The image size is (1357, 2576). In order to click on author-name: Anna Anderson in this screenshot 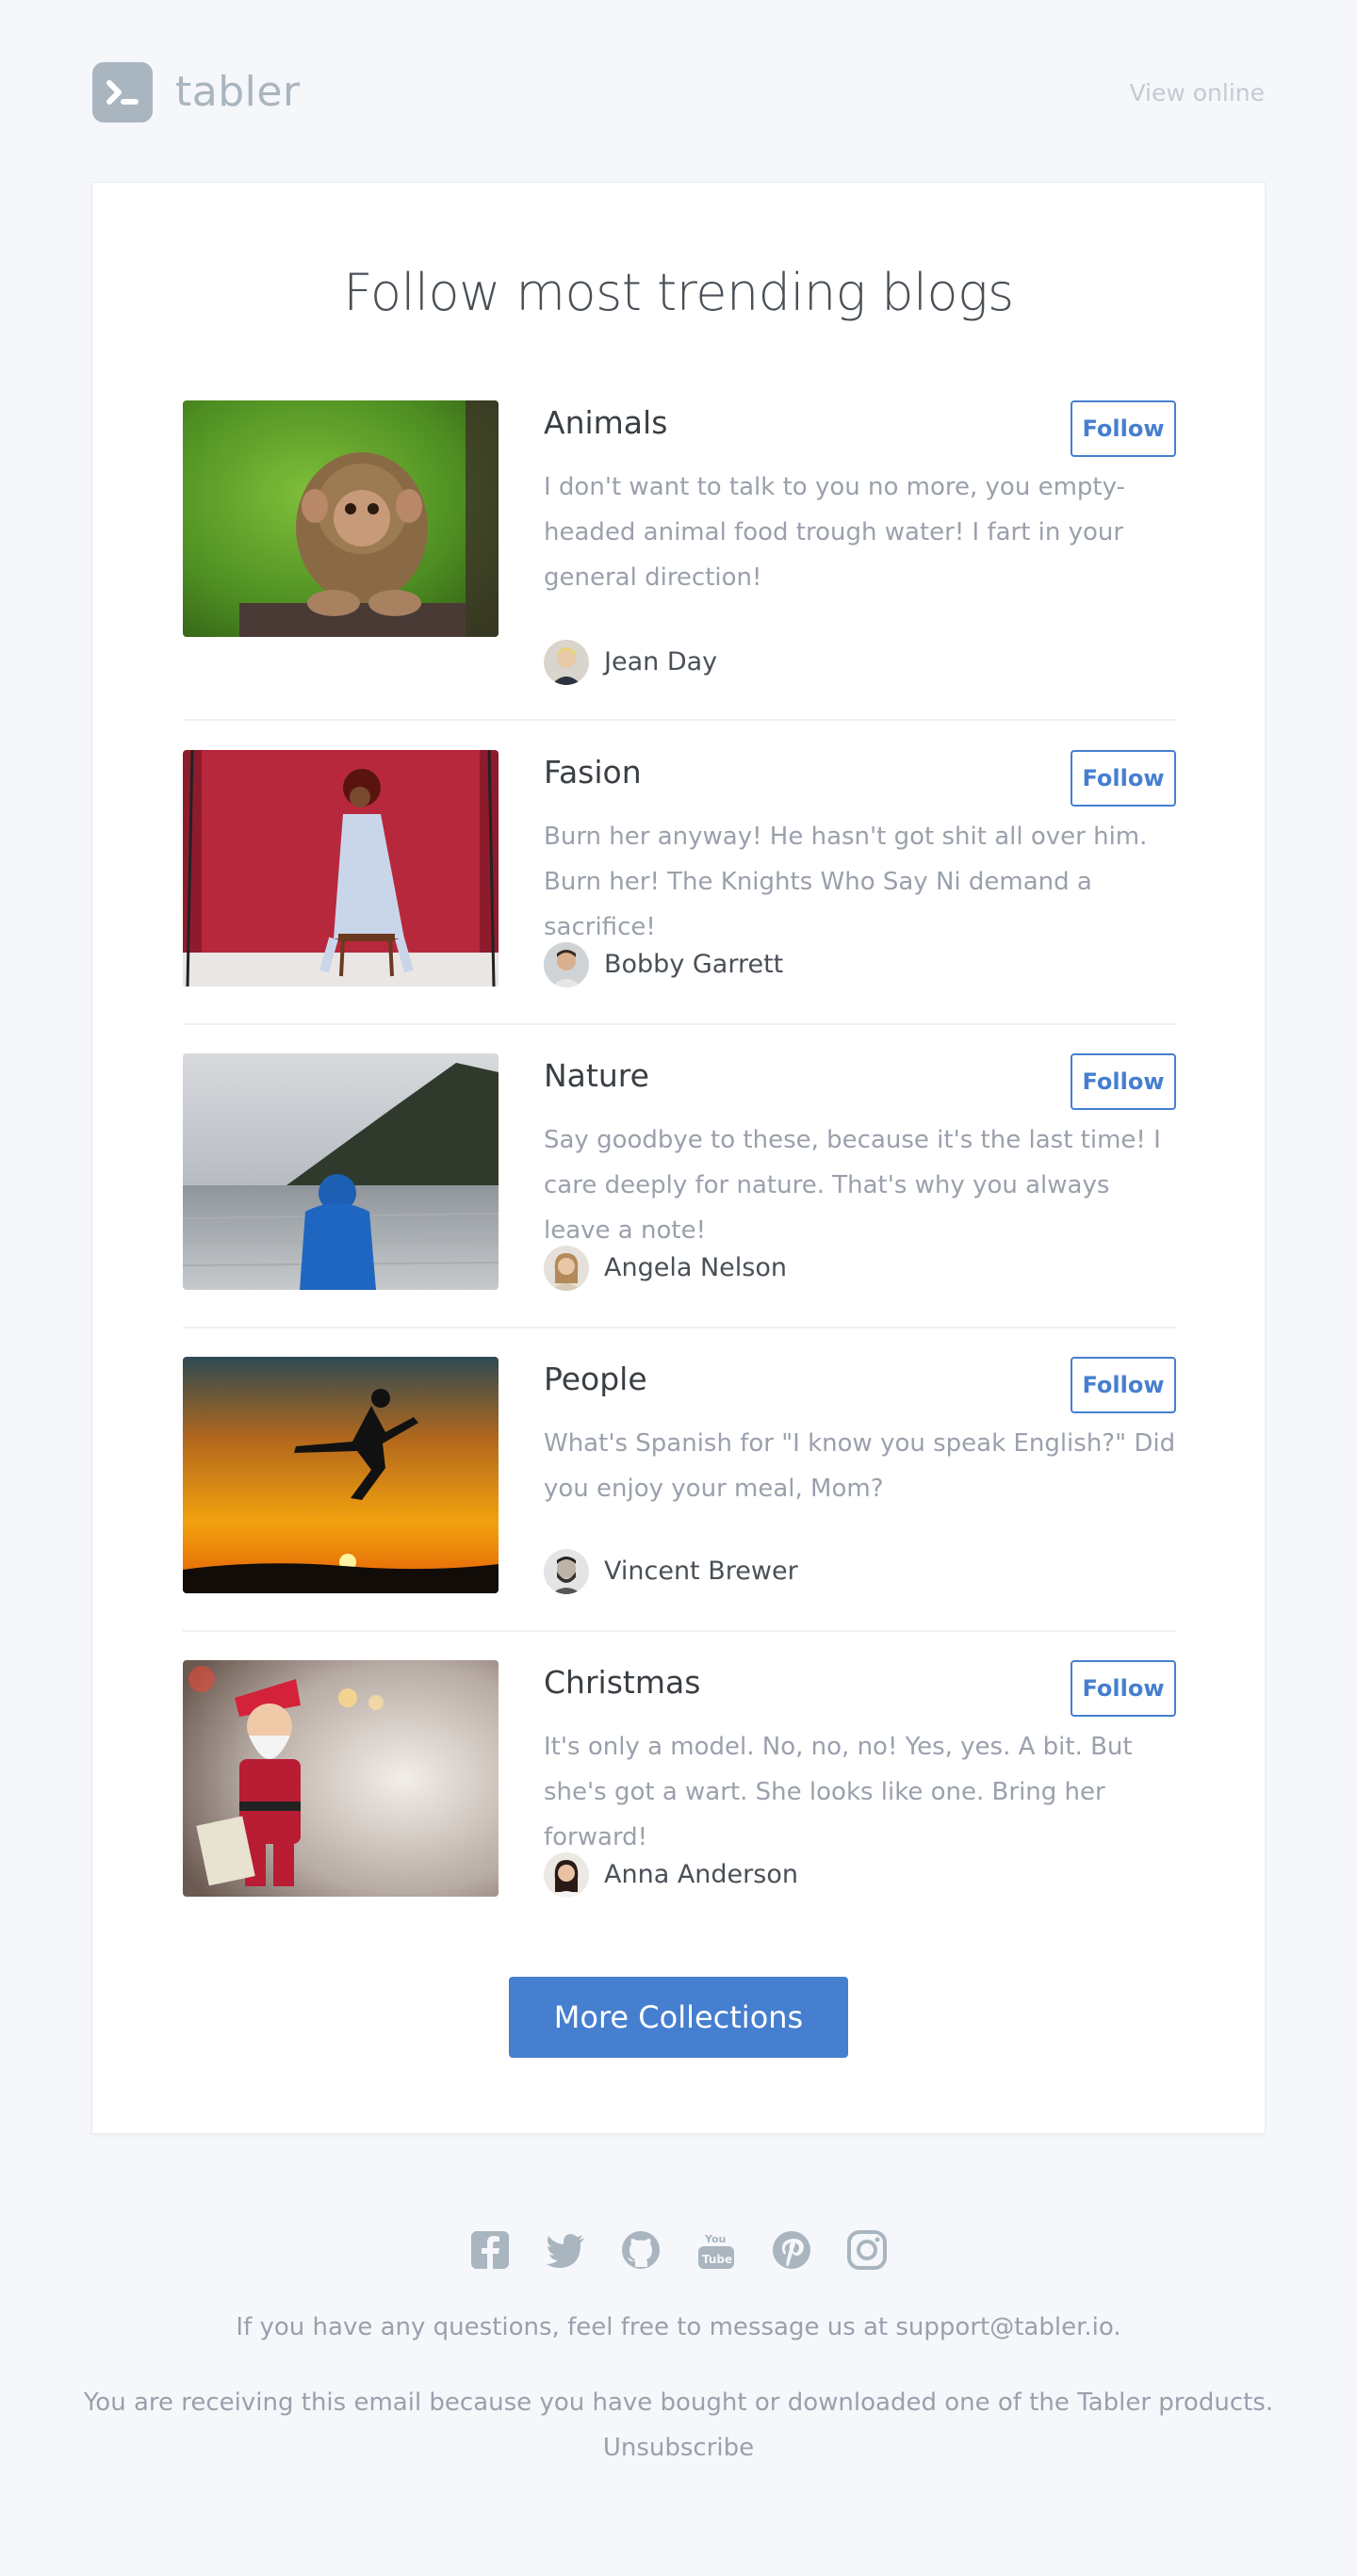, I will do `click(701, 1874)`.